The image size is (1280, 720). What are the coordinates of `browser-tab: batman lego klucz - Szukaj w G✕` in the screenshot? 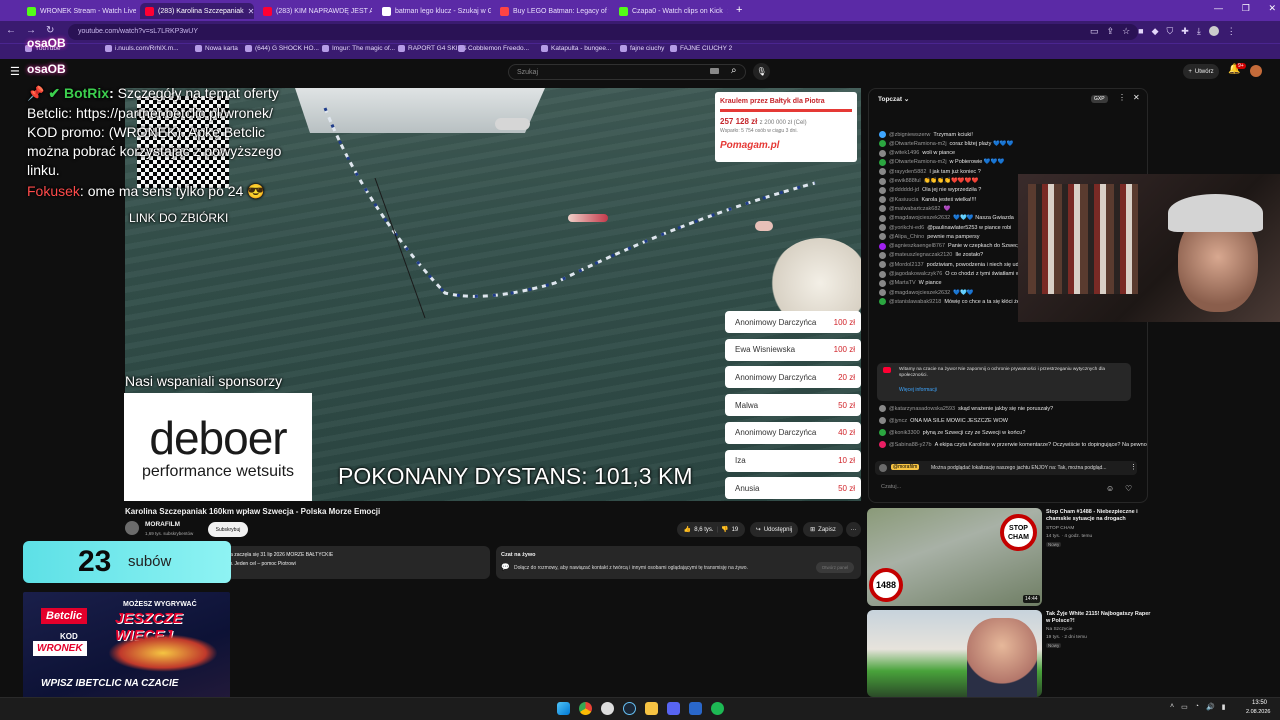 It's located at (434, 11).